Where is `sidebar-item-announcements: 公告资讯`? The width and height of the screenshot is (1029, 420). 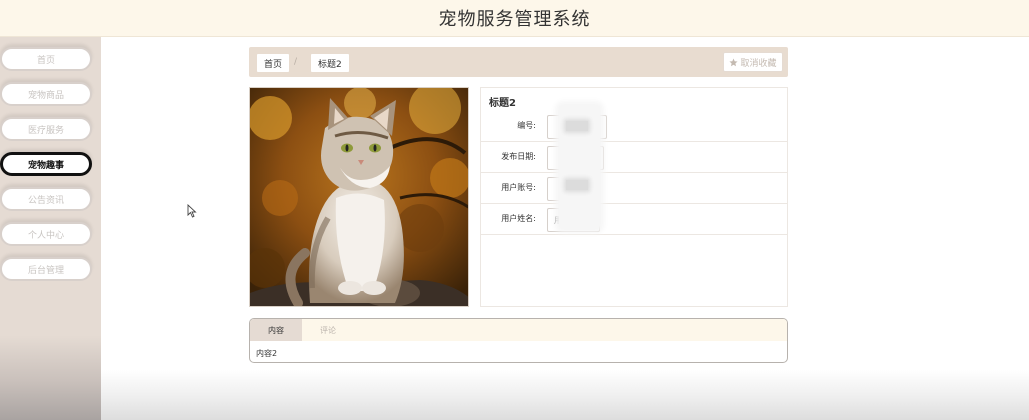
sidebar-item-announcements: 公告资讯 is located at coordinates (46, 199).